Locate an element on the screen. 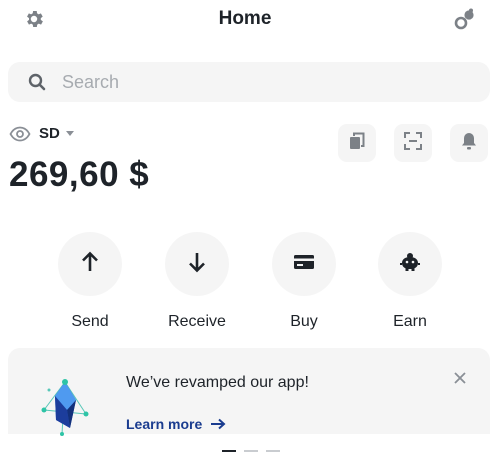  send-circle is located at coordinates (90, 264).